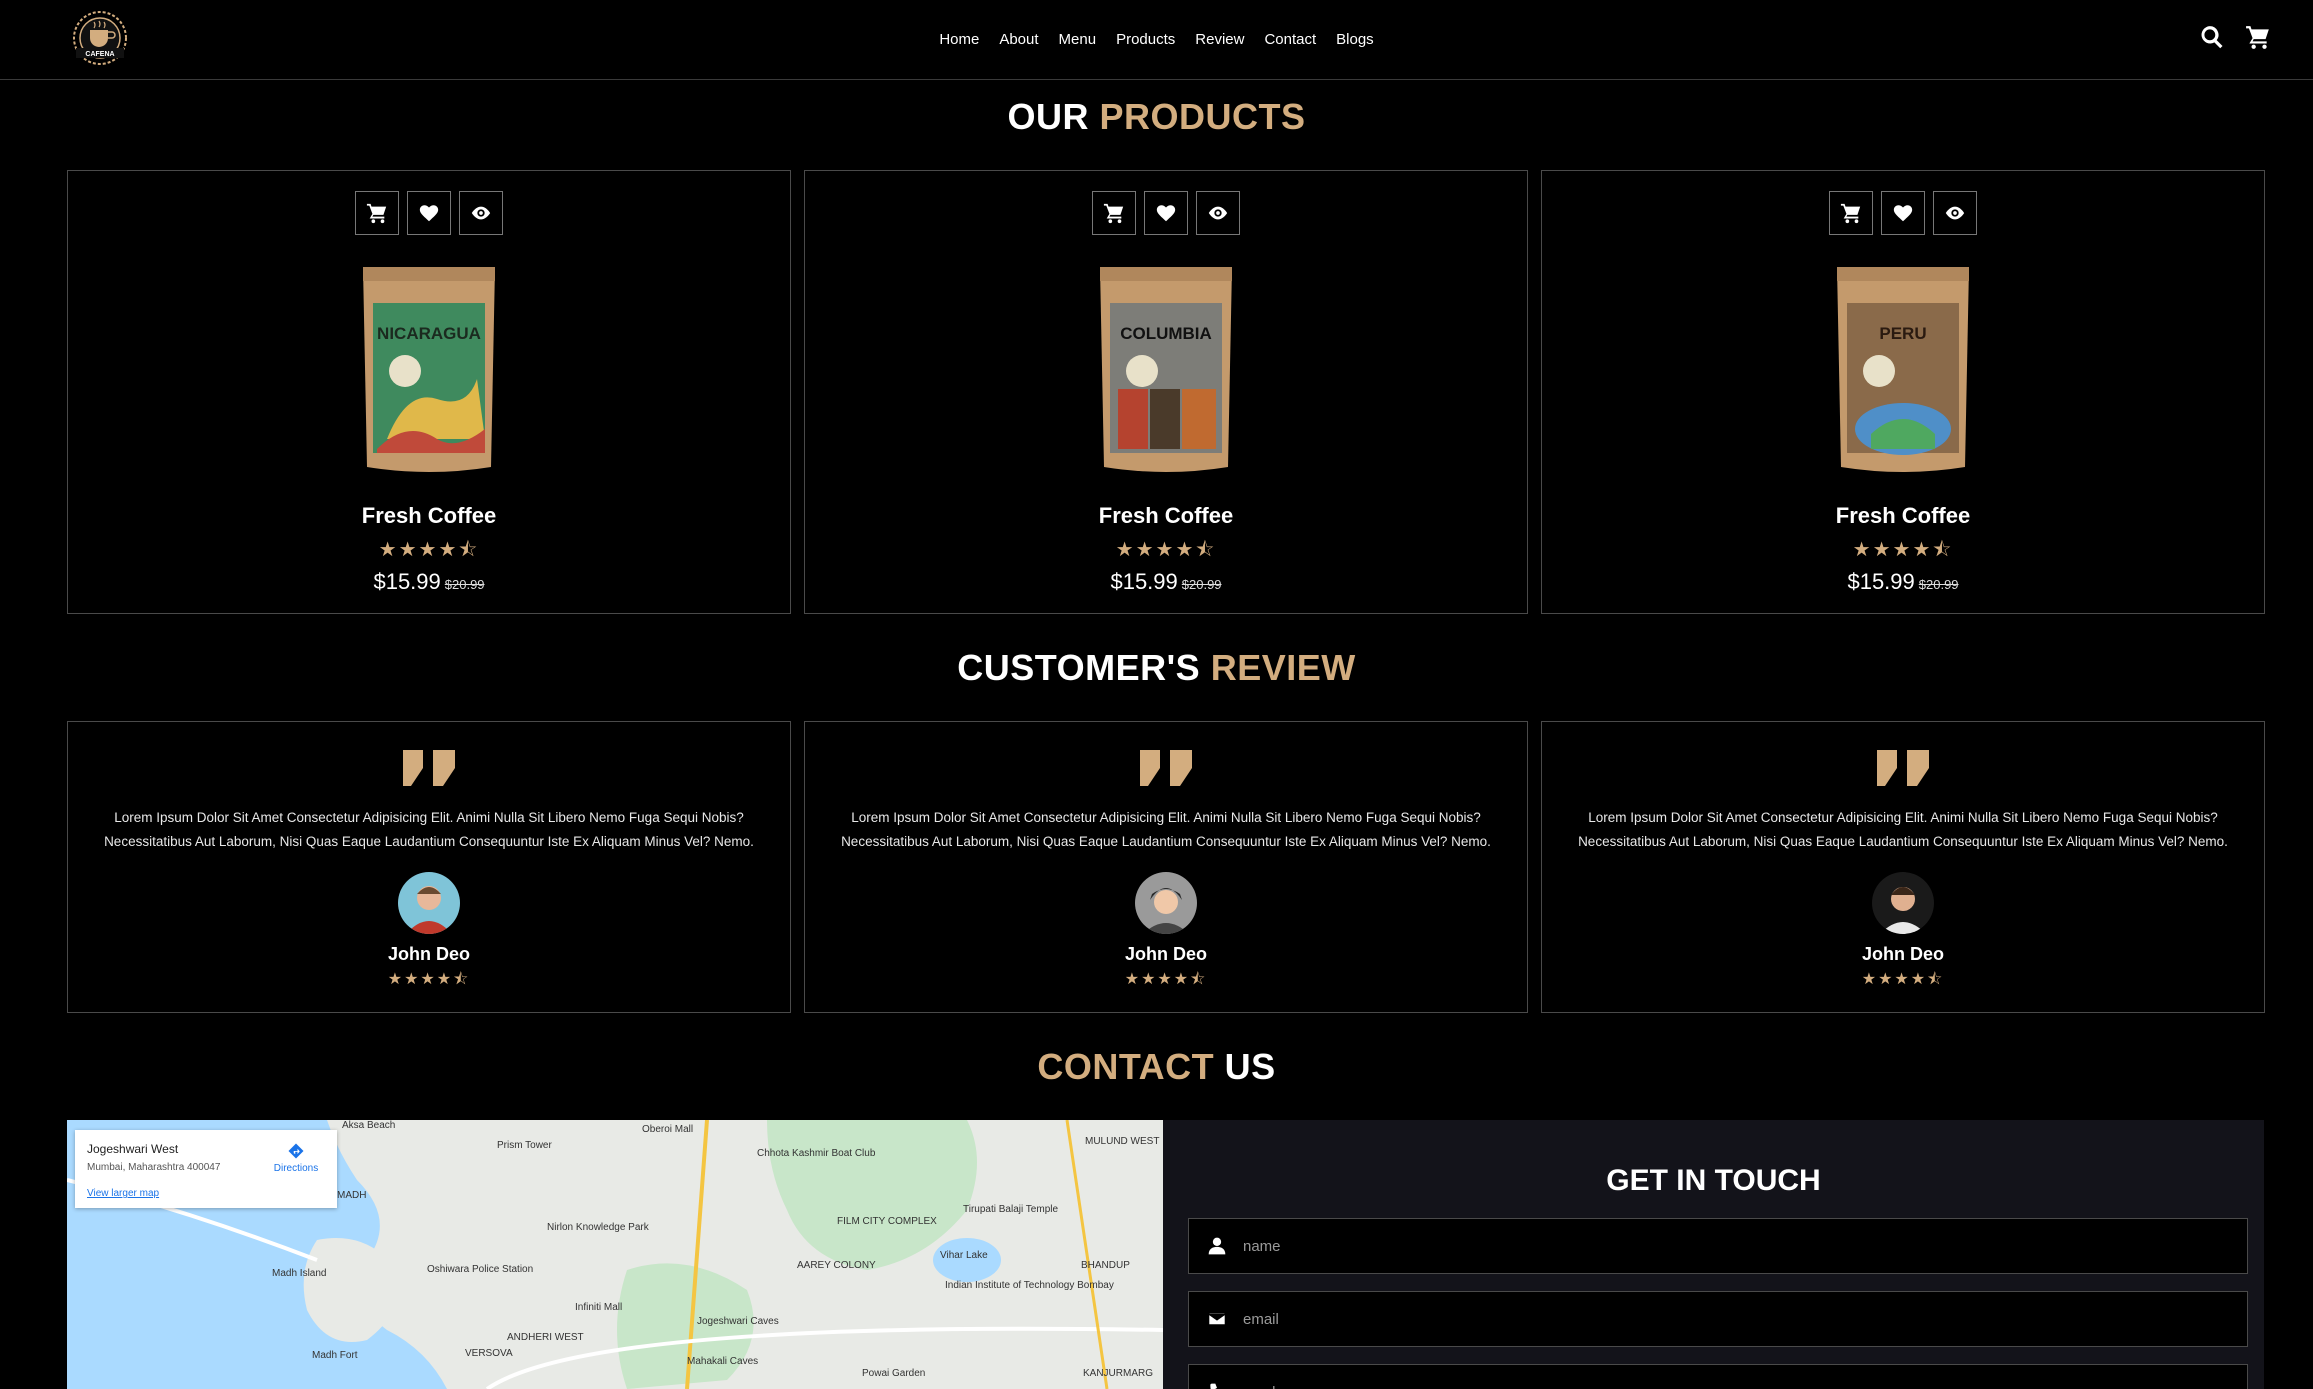  I want to click on view-larger-map-link: View larger map, so click(123, 1193).